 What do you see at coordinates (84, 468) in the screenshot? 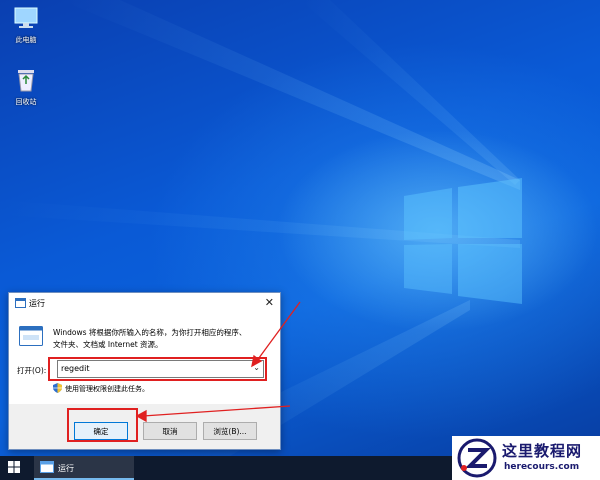
I see `taskbar-item-run: 运行` at bounding box center [84, 468].